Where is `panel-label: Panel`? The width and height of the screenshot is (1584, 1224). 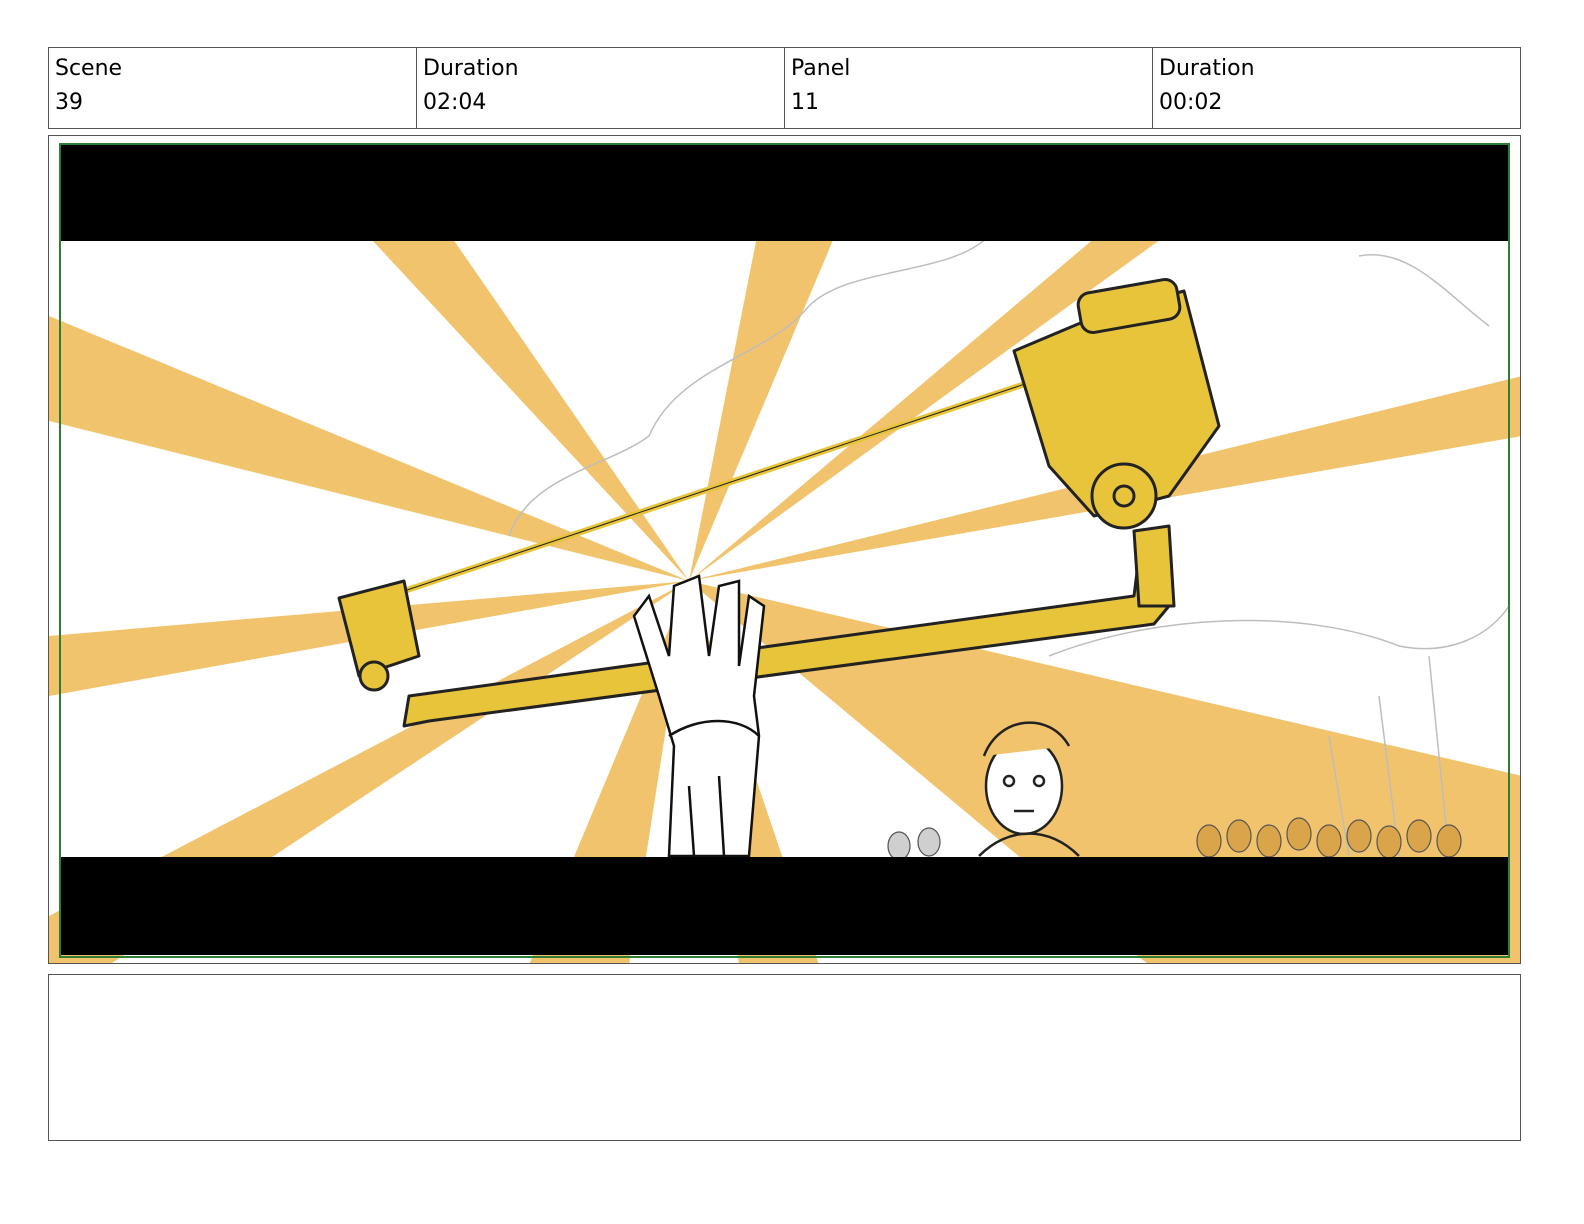 panel-label: Panel is located at coordinates (821, 68).